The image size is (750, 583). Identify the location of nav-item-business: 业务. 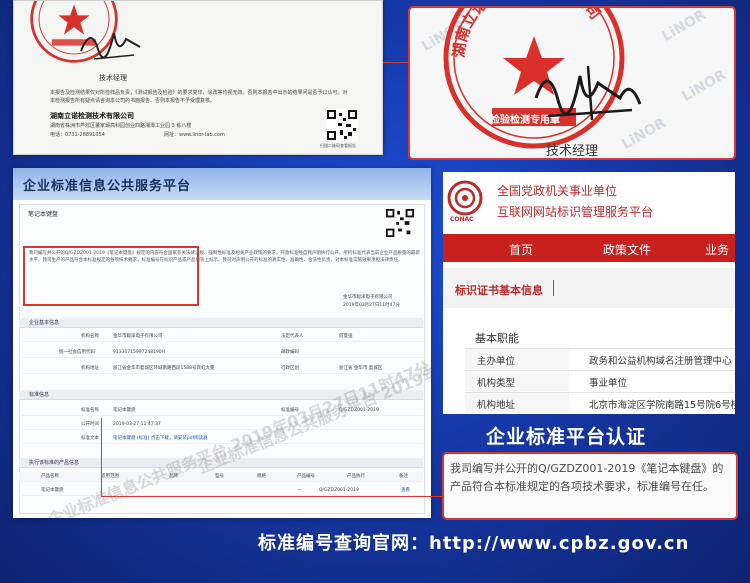
(717, 249).